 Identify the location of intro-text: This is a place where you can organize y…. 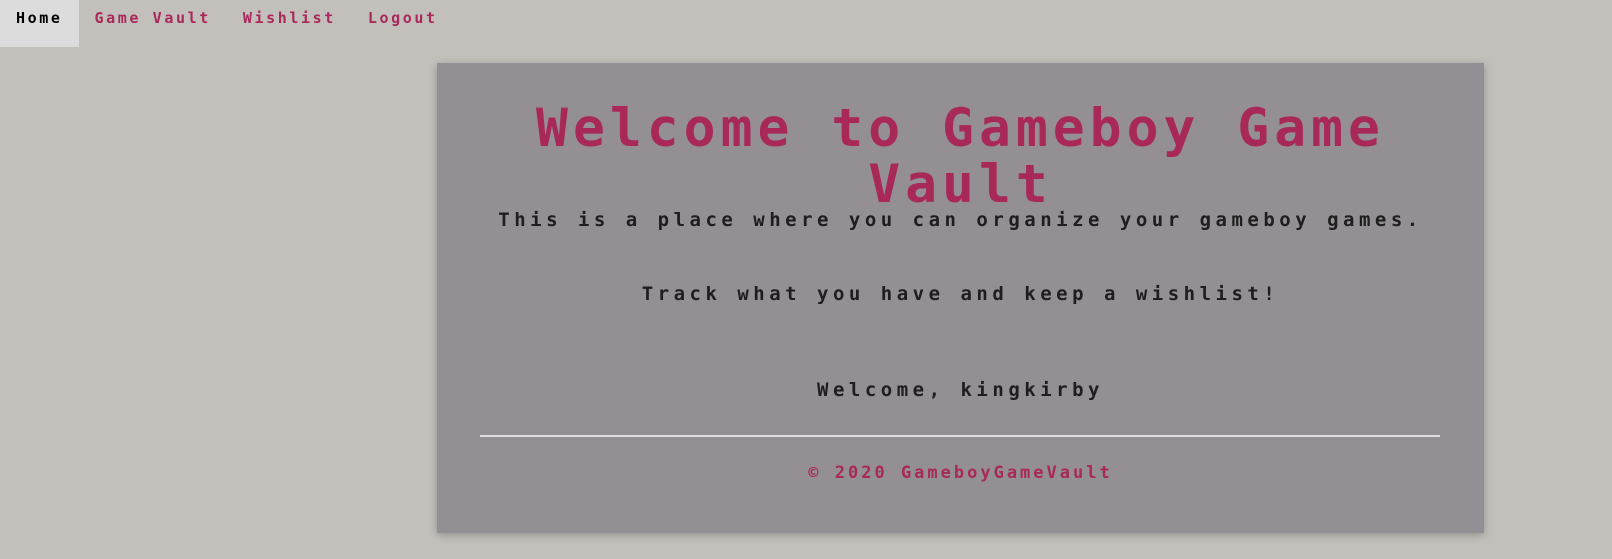
(960, 220).